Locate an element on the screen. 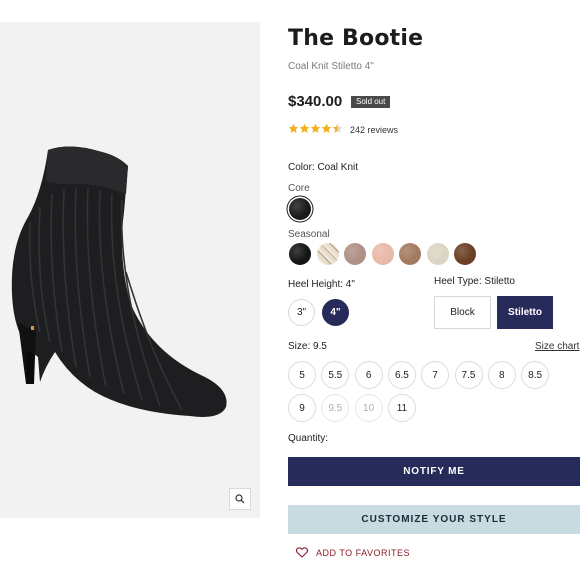 The image size is (580, 580). size-option-10: 10 is located at coordinates (368, 408).